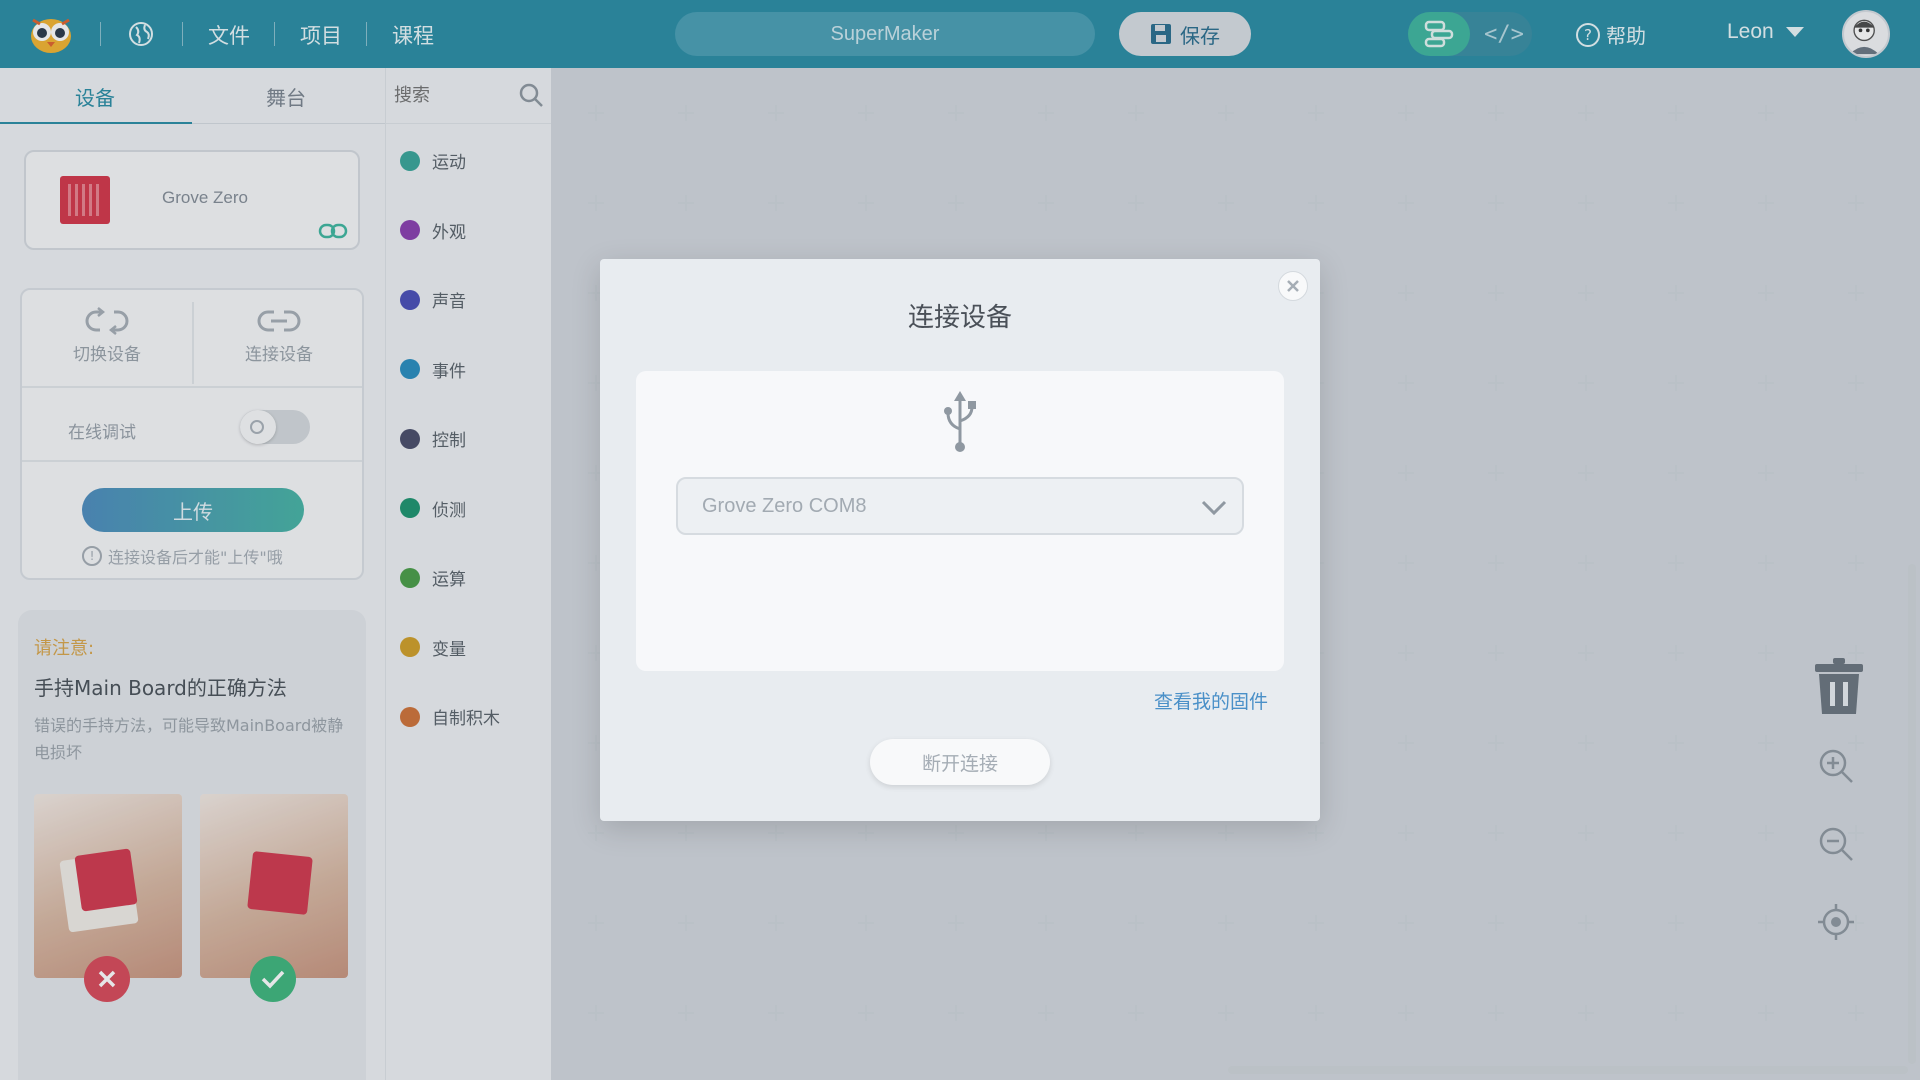 Image resolution: width=1920 pixels, height=1080 pixels. What do you see at coordinates (960, 506) in the screenshot?
I see `port-select: Grove Zero COM8` at bounding box center [960, 506].